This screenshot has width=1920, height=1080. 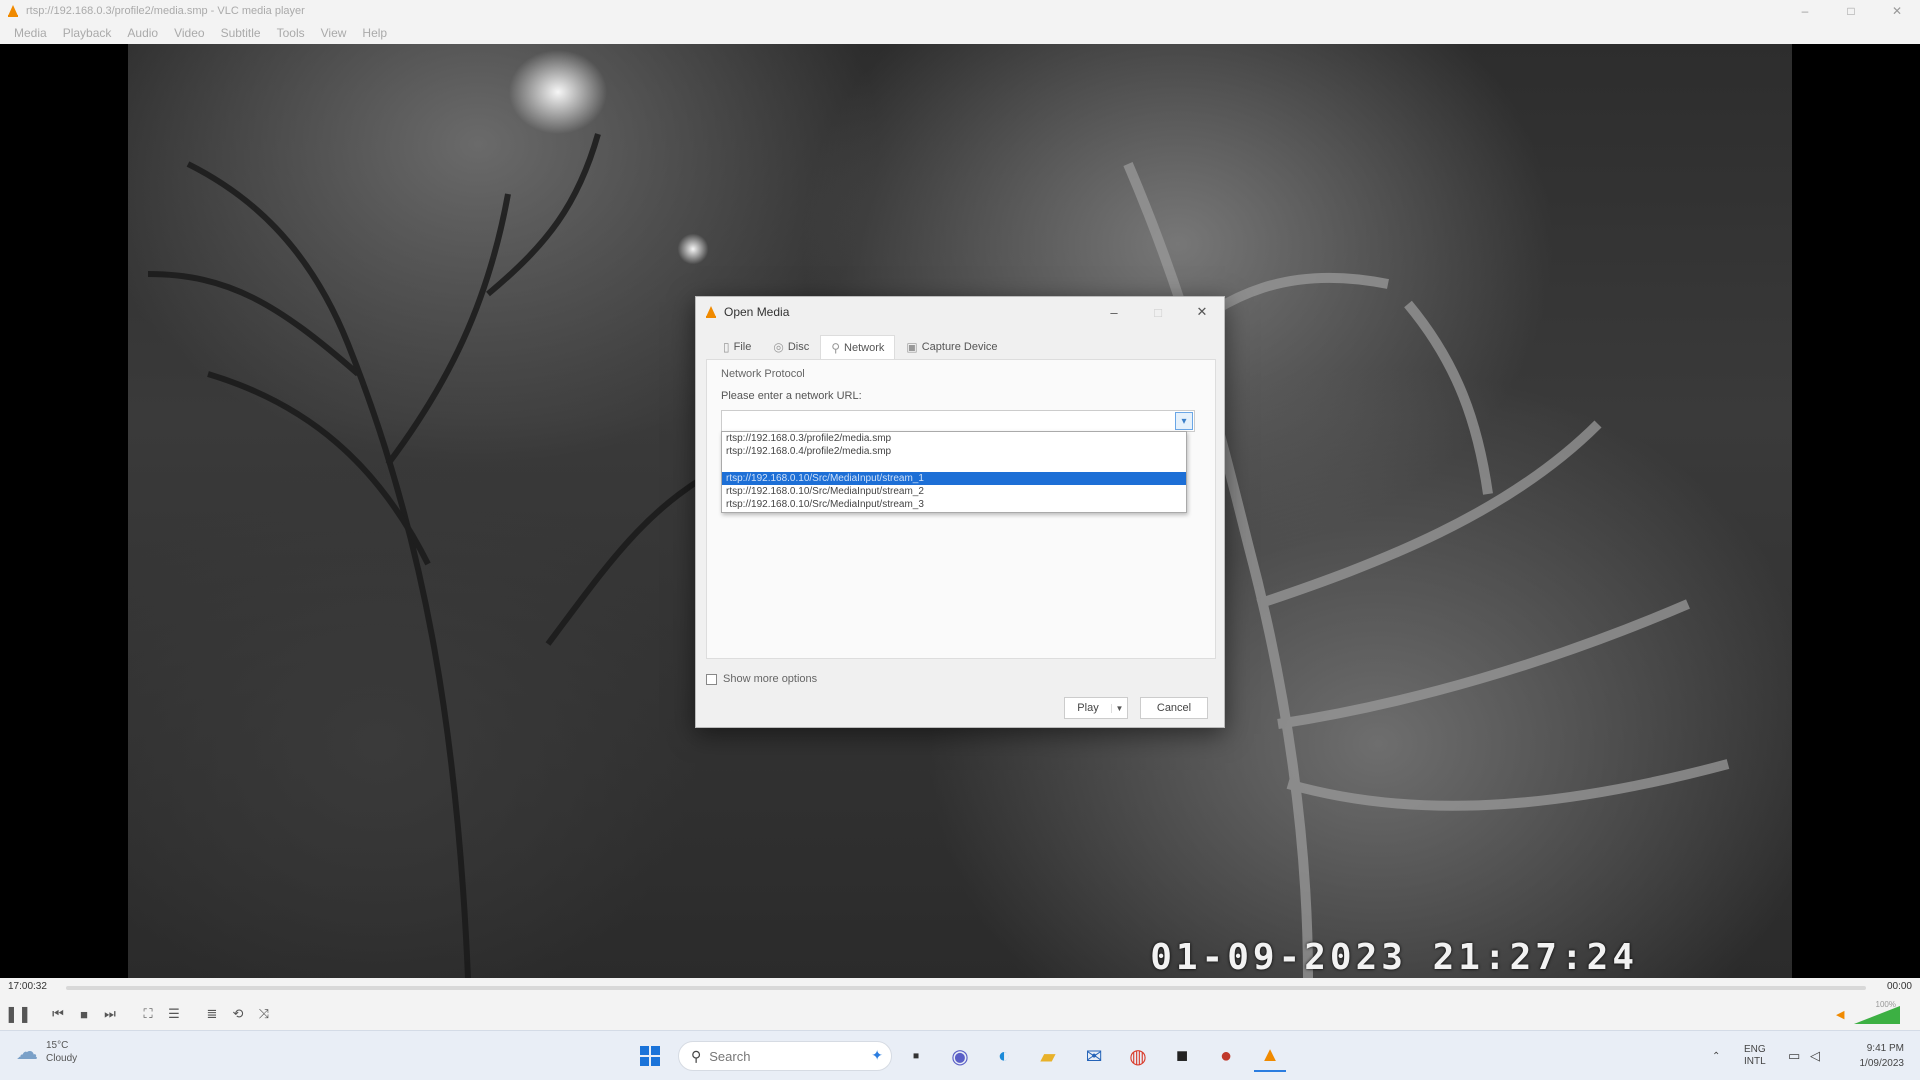 I want to click on system-clock: 9:41 PM 1/09/2023, so click(x=1882, y=1056).